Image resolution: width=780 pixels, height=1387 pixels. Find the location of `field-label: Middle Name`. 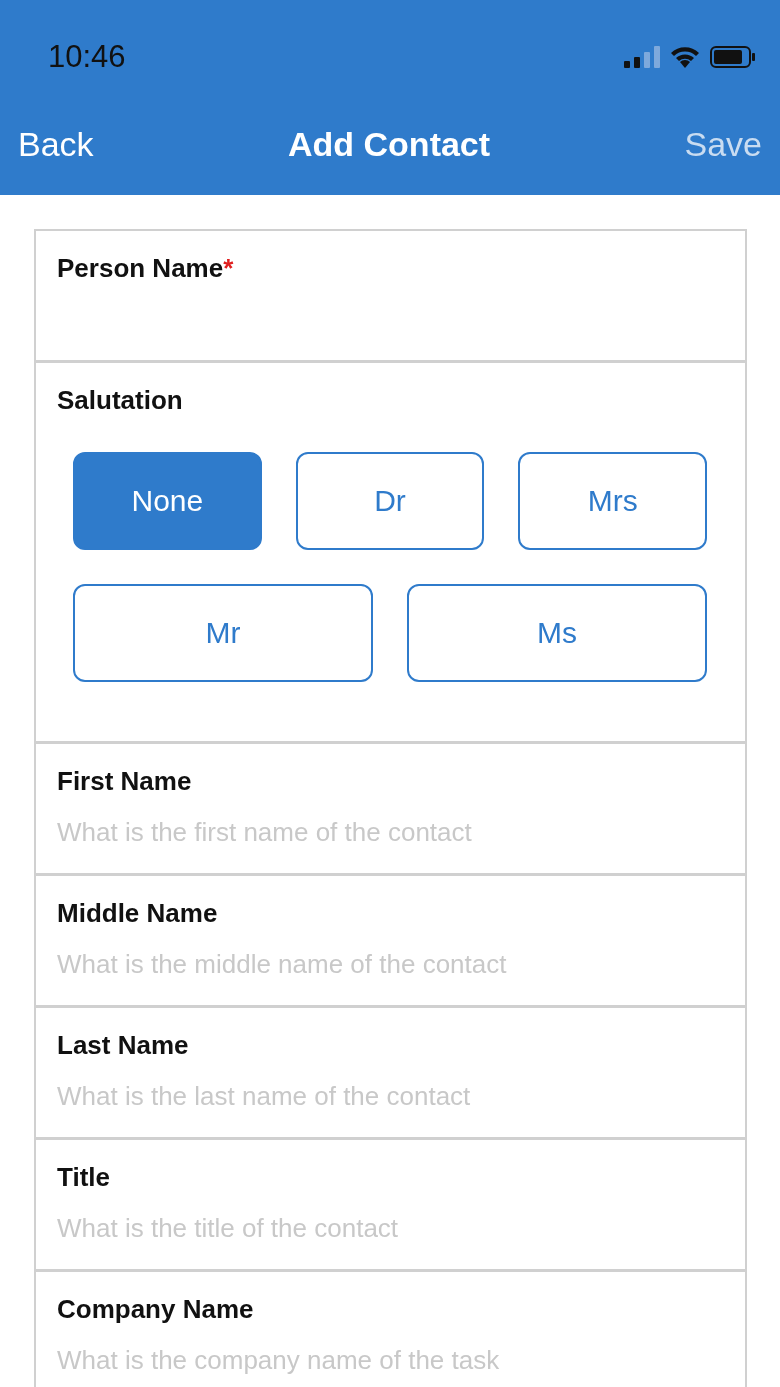

field-label: Middle Name is located at coordinates (138, 913).